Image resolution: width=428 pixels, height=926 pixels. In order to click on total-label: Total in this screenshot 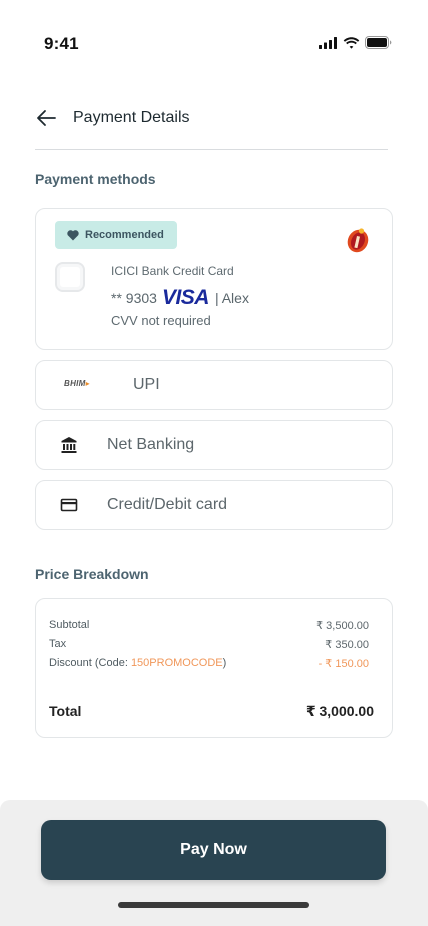, I will do `click(65, 711)`.